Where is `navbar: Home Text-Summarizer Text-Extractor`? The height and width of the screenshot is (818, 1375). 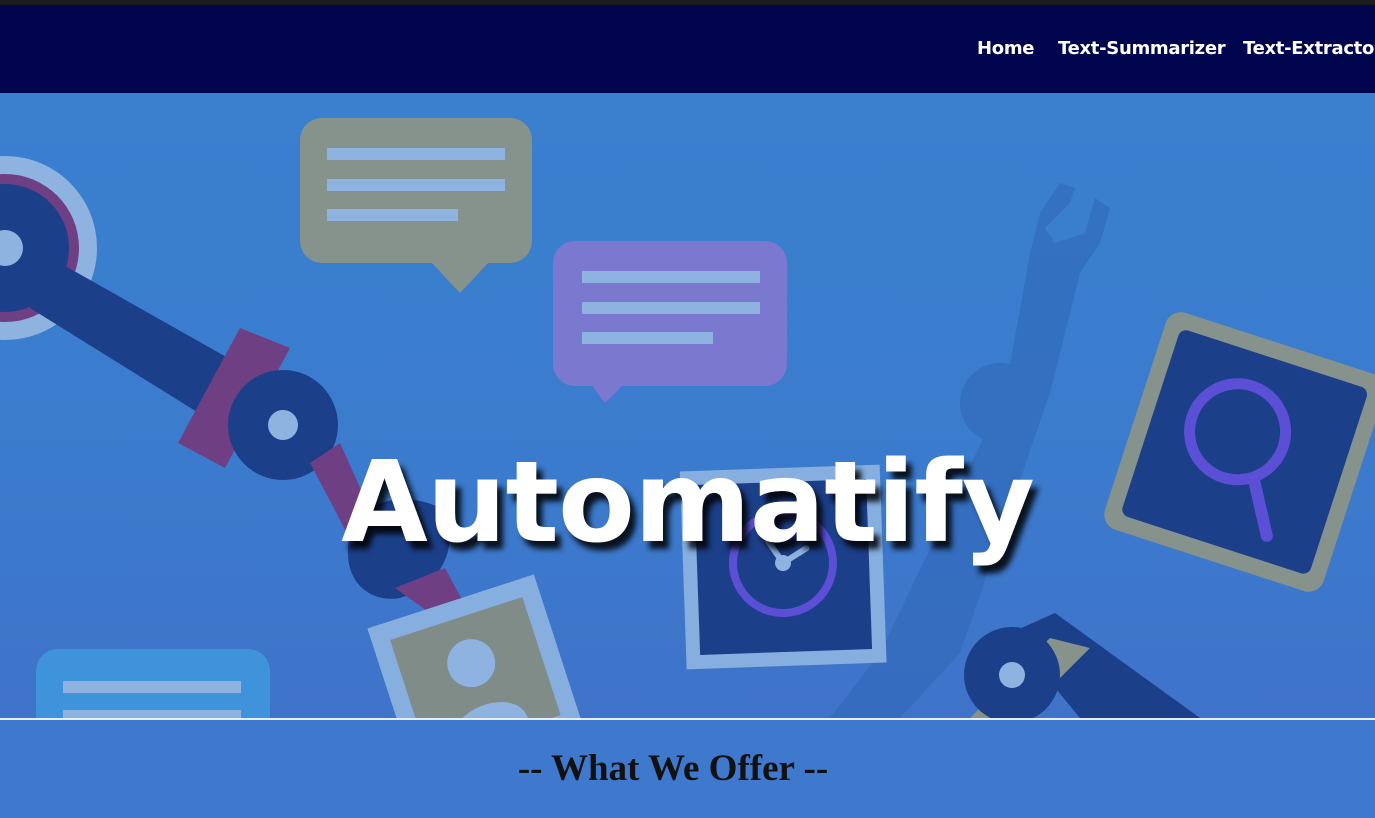
navbar: Home Text-Summarizer Text-Extractor is located at coordinates (687, 49).